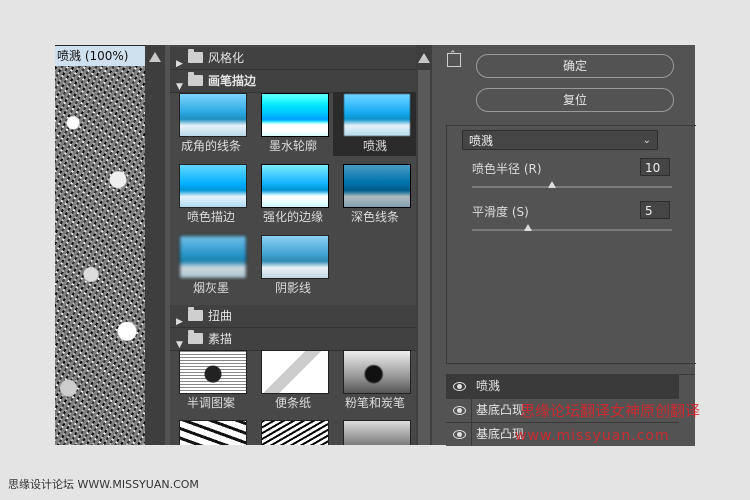 This screenshot has width=750, height=500. What do you see at coordinates (292, 403) in the screenshot?
I see `filter-label: 便条纸` at bounding box center [292, 403].